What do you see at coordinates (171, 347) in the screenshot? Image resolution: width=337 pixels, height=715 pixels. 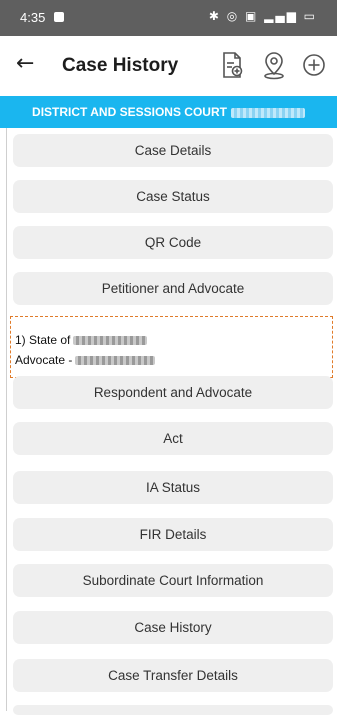 I see `petitioner-details: 1) State of Advocate -` at bounding box center [171, 347].